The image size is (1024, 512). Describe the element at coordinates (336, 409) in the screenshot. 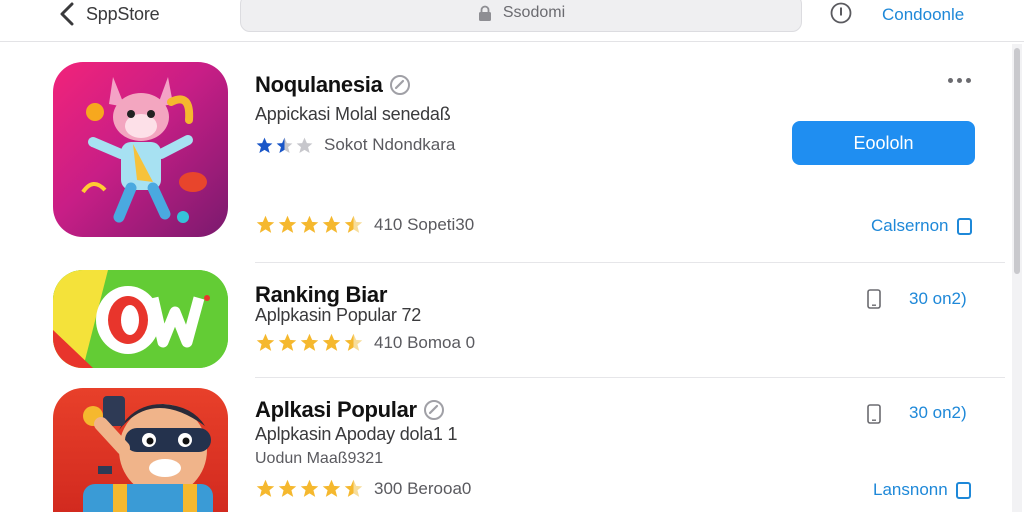

I see `app-title-3-text: Aplkasi Popular` at that location.